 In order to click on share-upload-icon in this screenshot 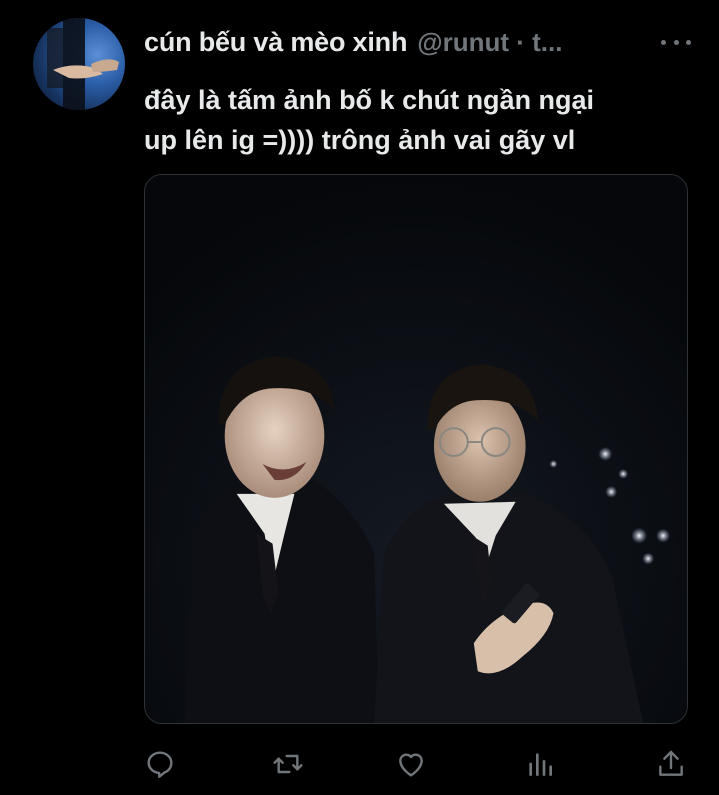, I will do `click(671, 764)`.